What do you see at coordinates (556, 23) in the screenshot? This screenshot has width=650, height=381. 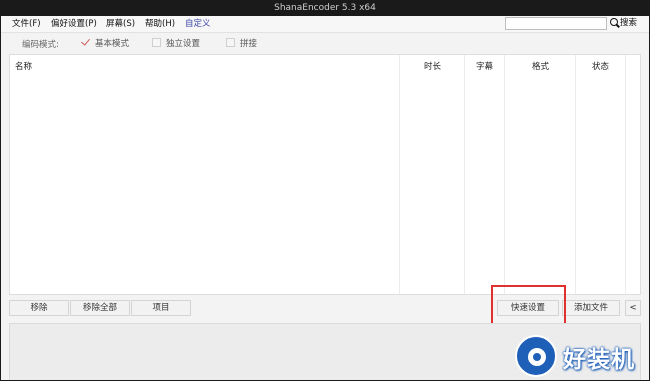 I see `search-input` at bounding box center [556, 23].